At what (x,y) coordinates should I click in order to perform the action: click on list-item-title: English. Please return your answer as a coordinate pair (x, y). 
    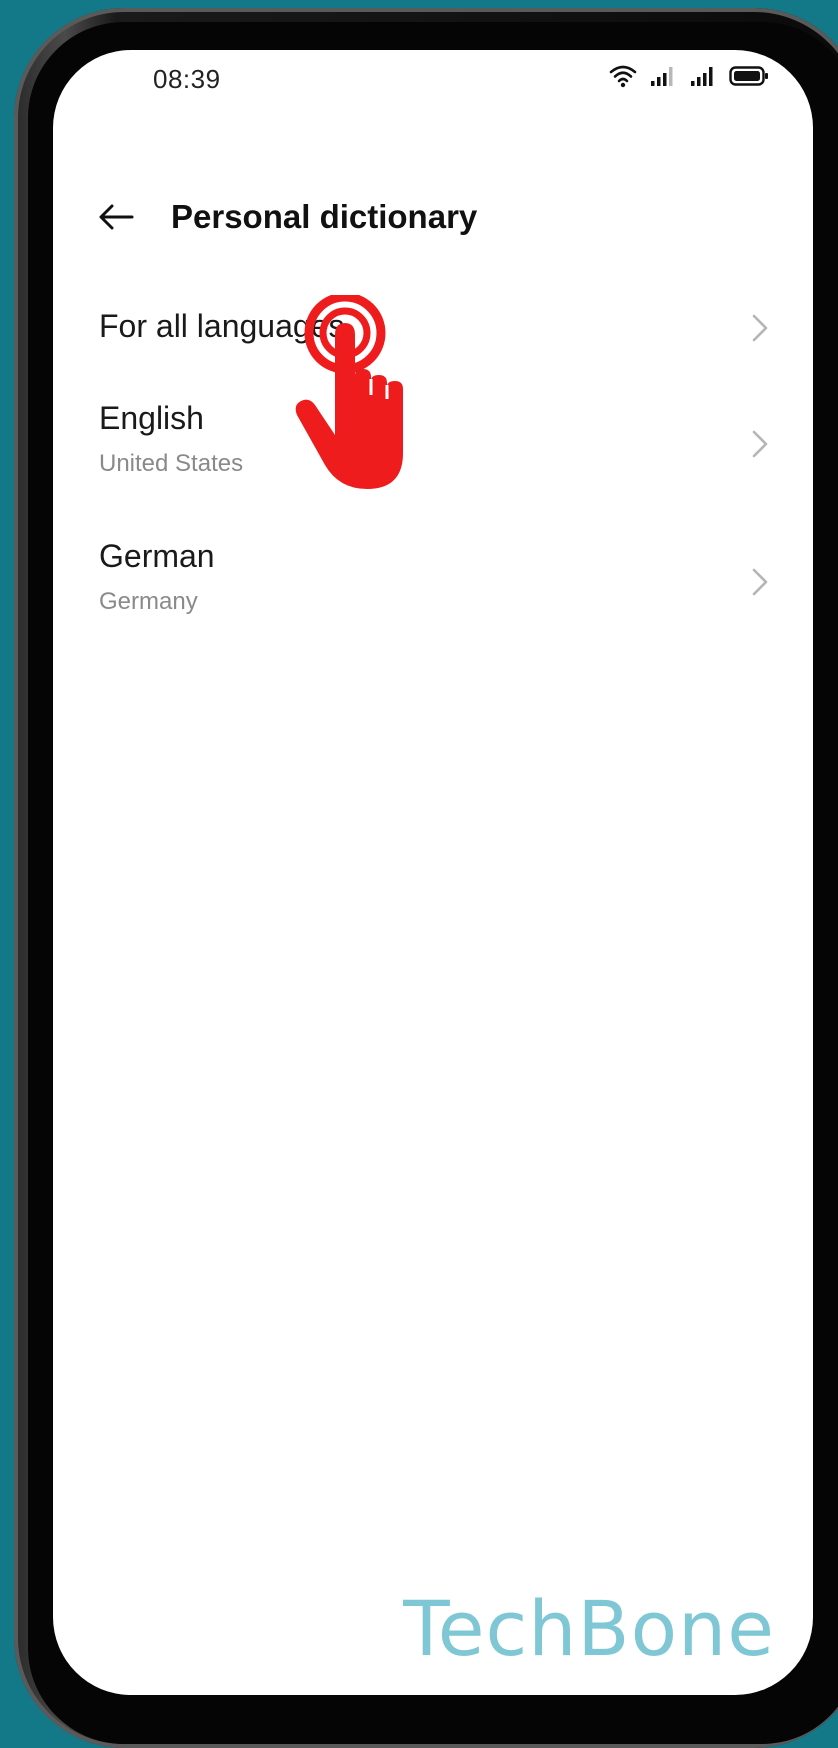
    Looking at the image, I should click on (151, 418).